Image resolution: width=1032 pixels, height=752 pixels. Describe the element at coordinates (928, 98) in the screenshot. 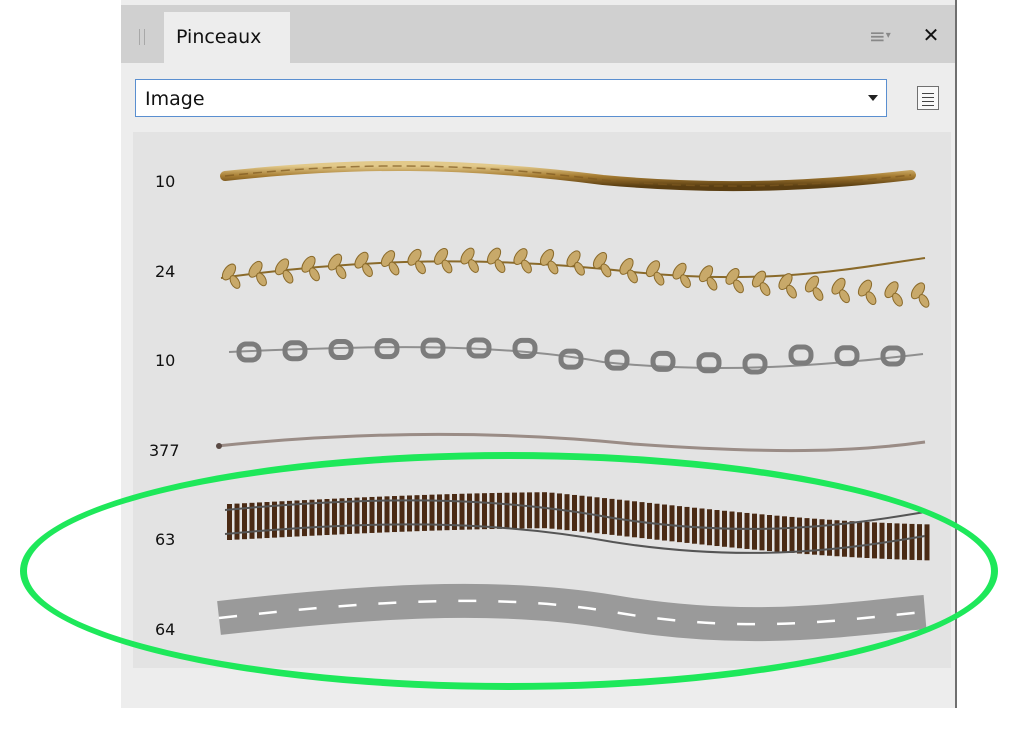

I see `list-options-button` at that location.